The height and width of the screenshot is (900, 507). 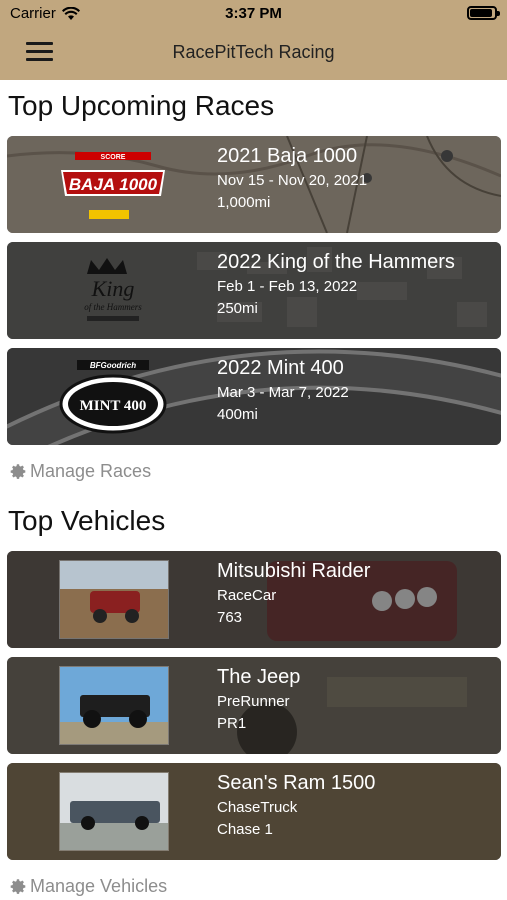 I want to click on vehicle-info: The Jeep PreRunner PR1, so click(x=258, y=700).